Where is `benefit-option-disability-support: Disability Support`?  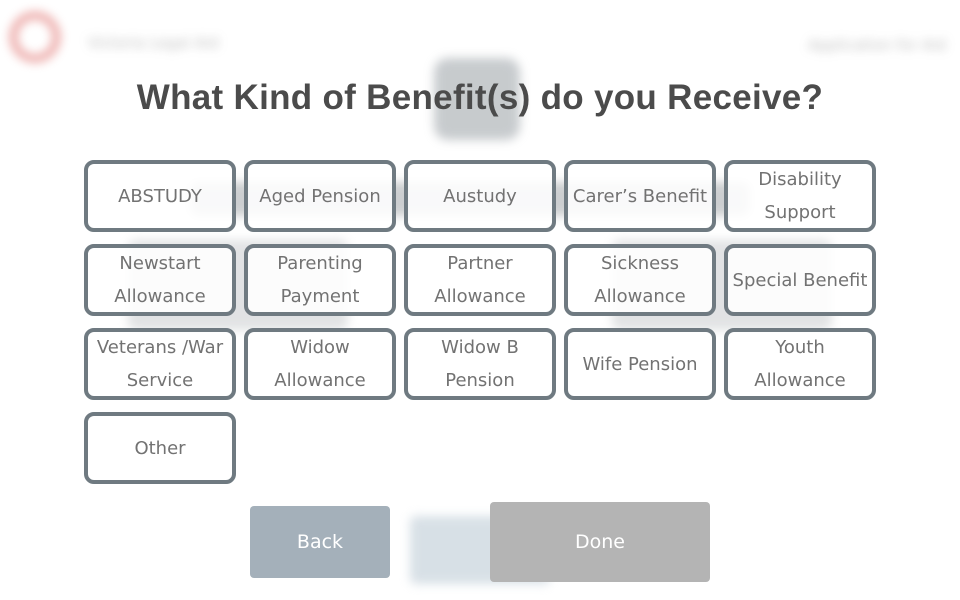
benefit-option-disability-support: Disability Support is located at coordinates (800, 196).